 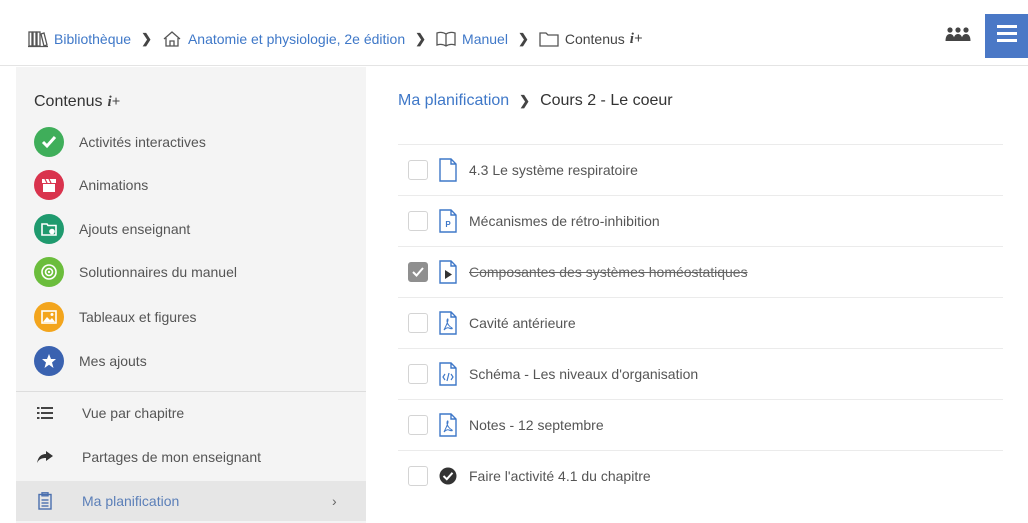 I want to click on planning-breadcrumb: Ma planification ❯ Cours 2 - Le coeur, so click(x=535, y=101).